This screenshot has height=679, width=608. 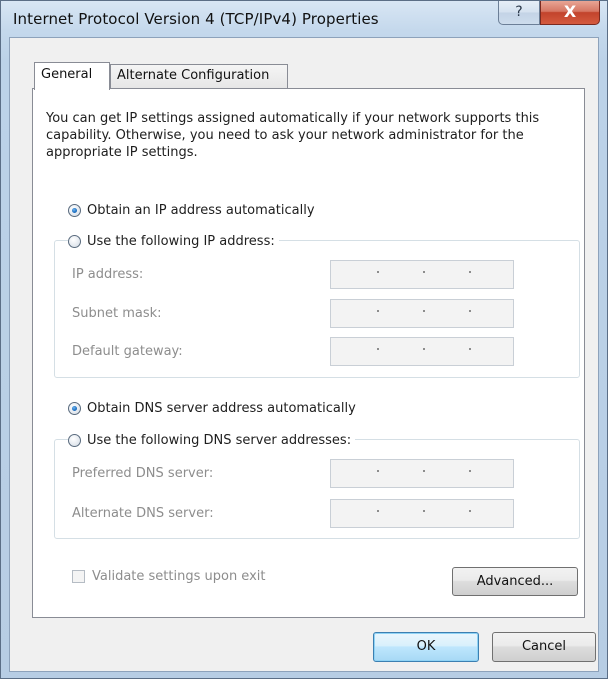 What do you see at coordinates (108, 274) in the screenshot?
I see `ip-address-label: IP address:` at bounding box center [108, 274].